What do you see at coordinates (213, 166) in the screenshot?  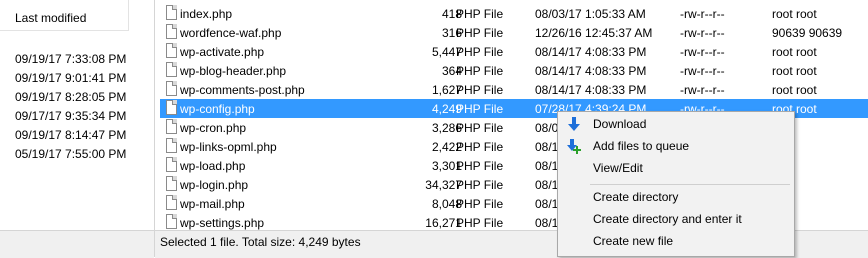 I see `cell-name: wp-load.php` at bounding box center [213, 166].